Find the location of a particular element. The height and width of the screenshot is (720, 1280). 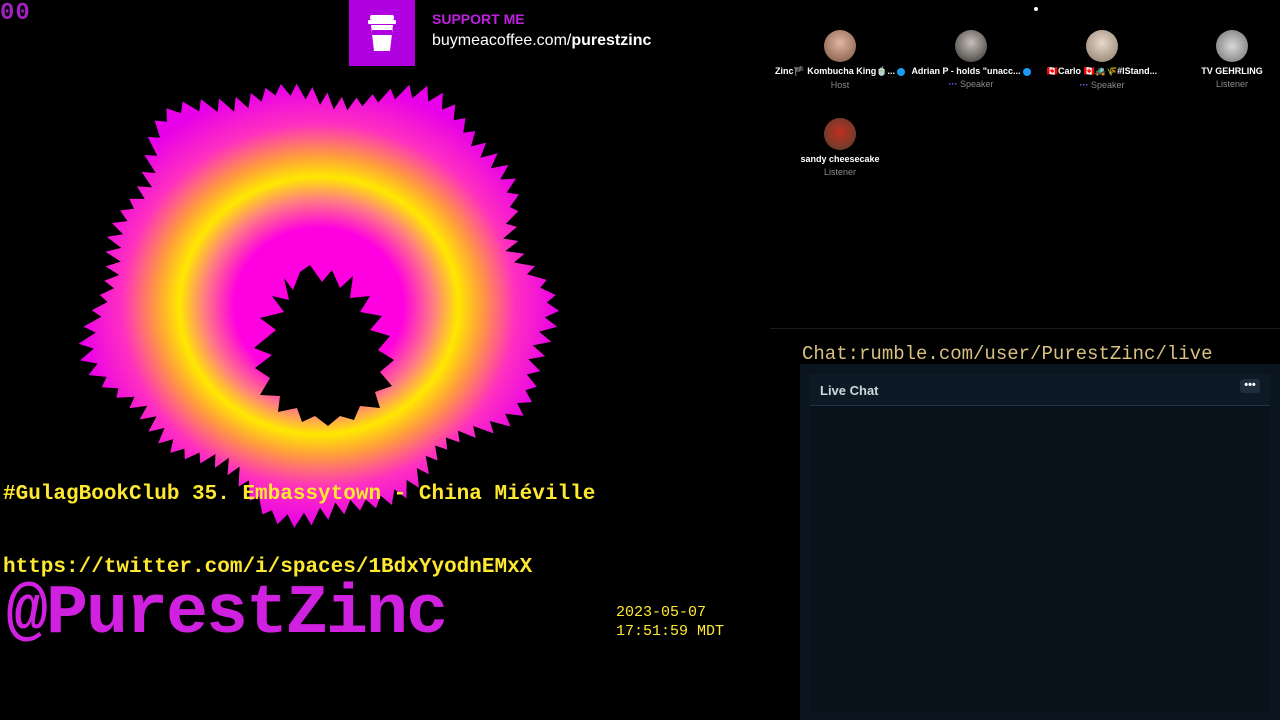

chat-title: Live Chat is located at coordinates (849, 390).